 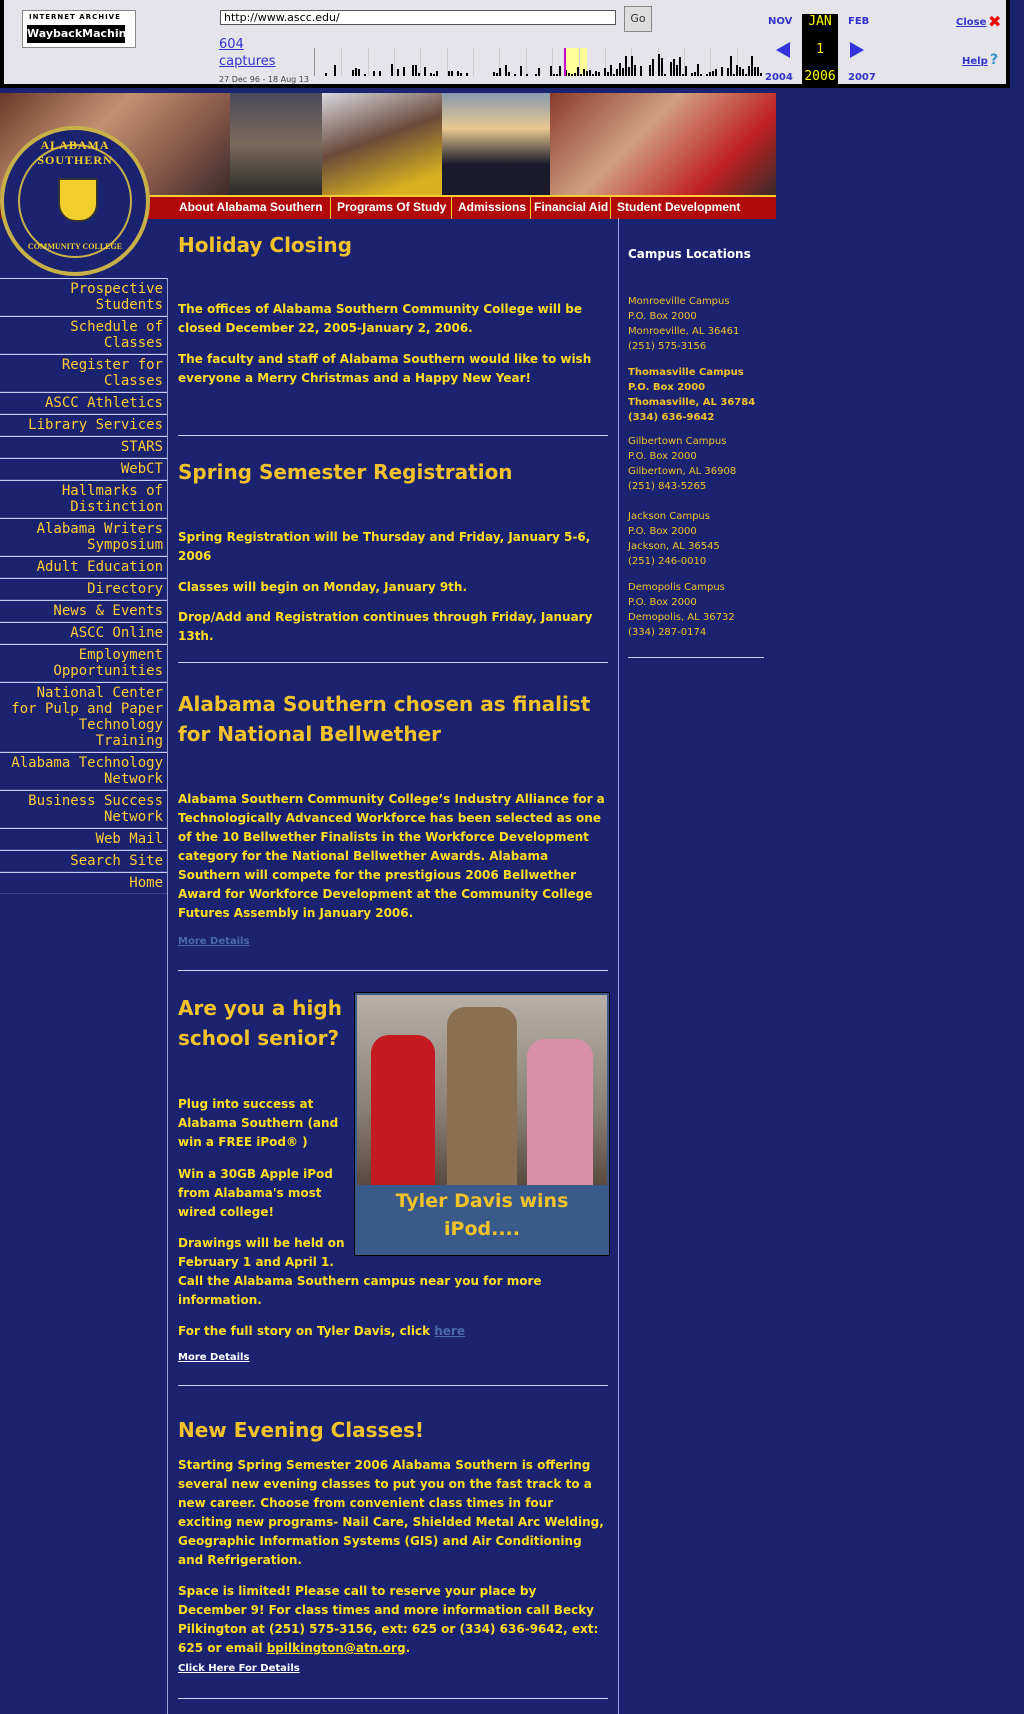 I want to click on wayback-logo-main: WaybackMachine, so click(x=80, y=34).